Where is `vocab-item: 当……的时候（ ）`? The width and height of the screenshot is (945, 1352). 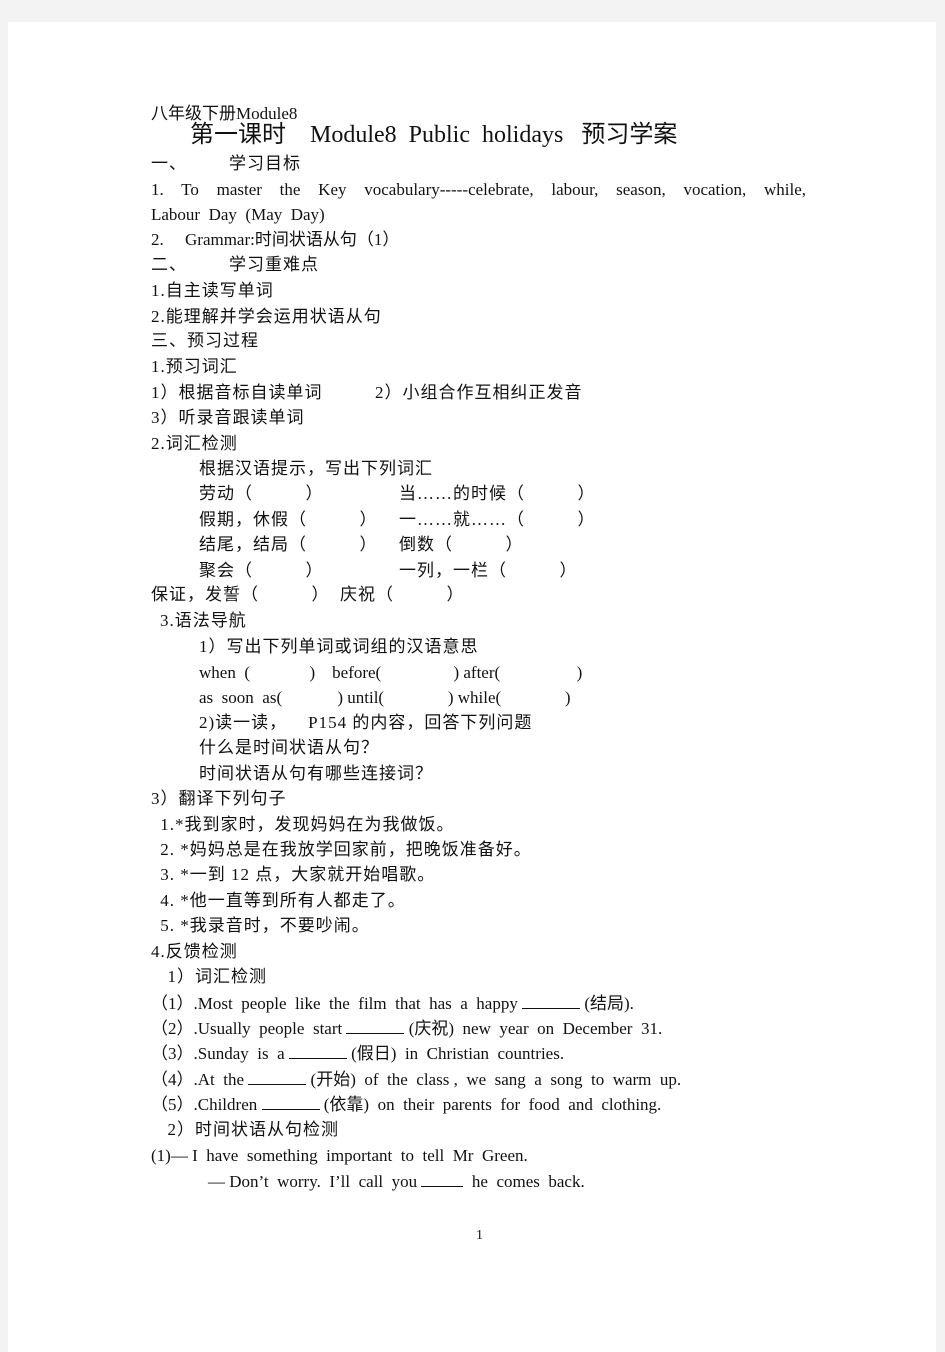 vocab-item: 当……的时候（ ） is located at coordinates (497, 493).